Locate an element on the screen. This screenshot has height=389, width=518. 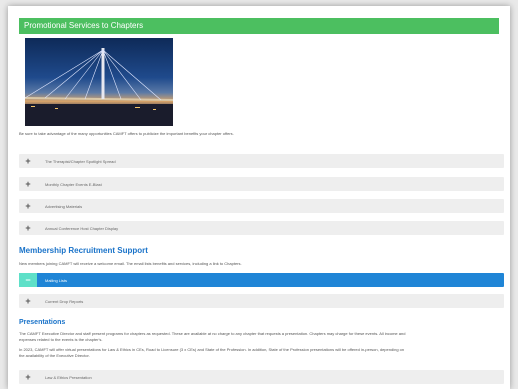
accordion-label: Current Drop Reports is located at coordinates (64, 301).